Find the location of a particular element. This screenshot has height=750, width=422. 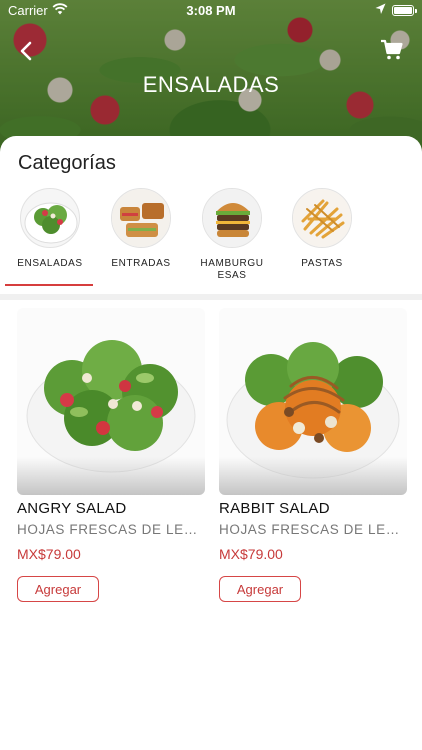

categories-title: Categorías is located at coordinates (67, 163).